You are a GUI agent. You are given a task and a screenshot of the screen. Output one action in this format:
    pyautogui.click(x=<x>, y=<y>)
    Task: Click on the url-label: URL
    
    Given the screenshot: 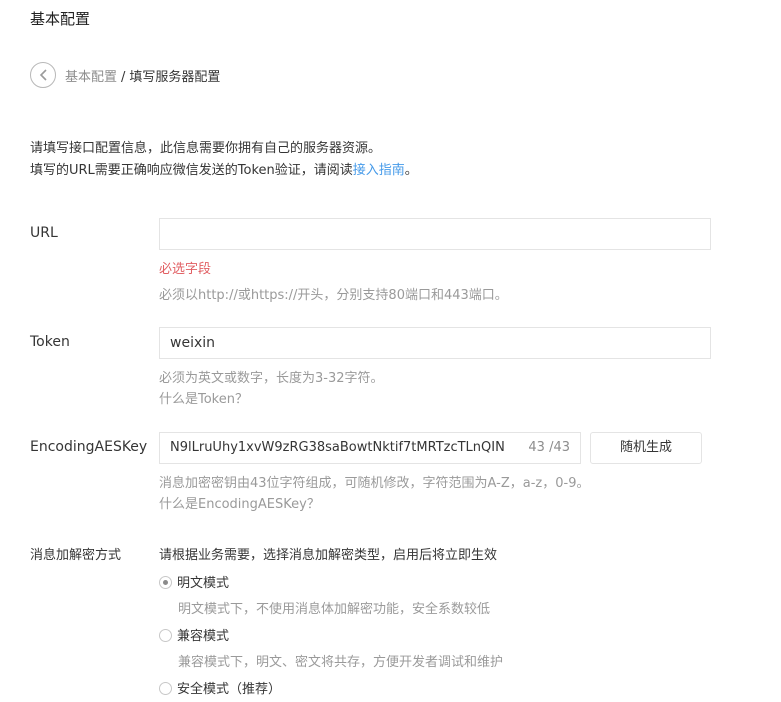 What is the action you would take?
    pyautogui.click(x=44, y=233)
    